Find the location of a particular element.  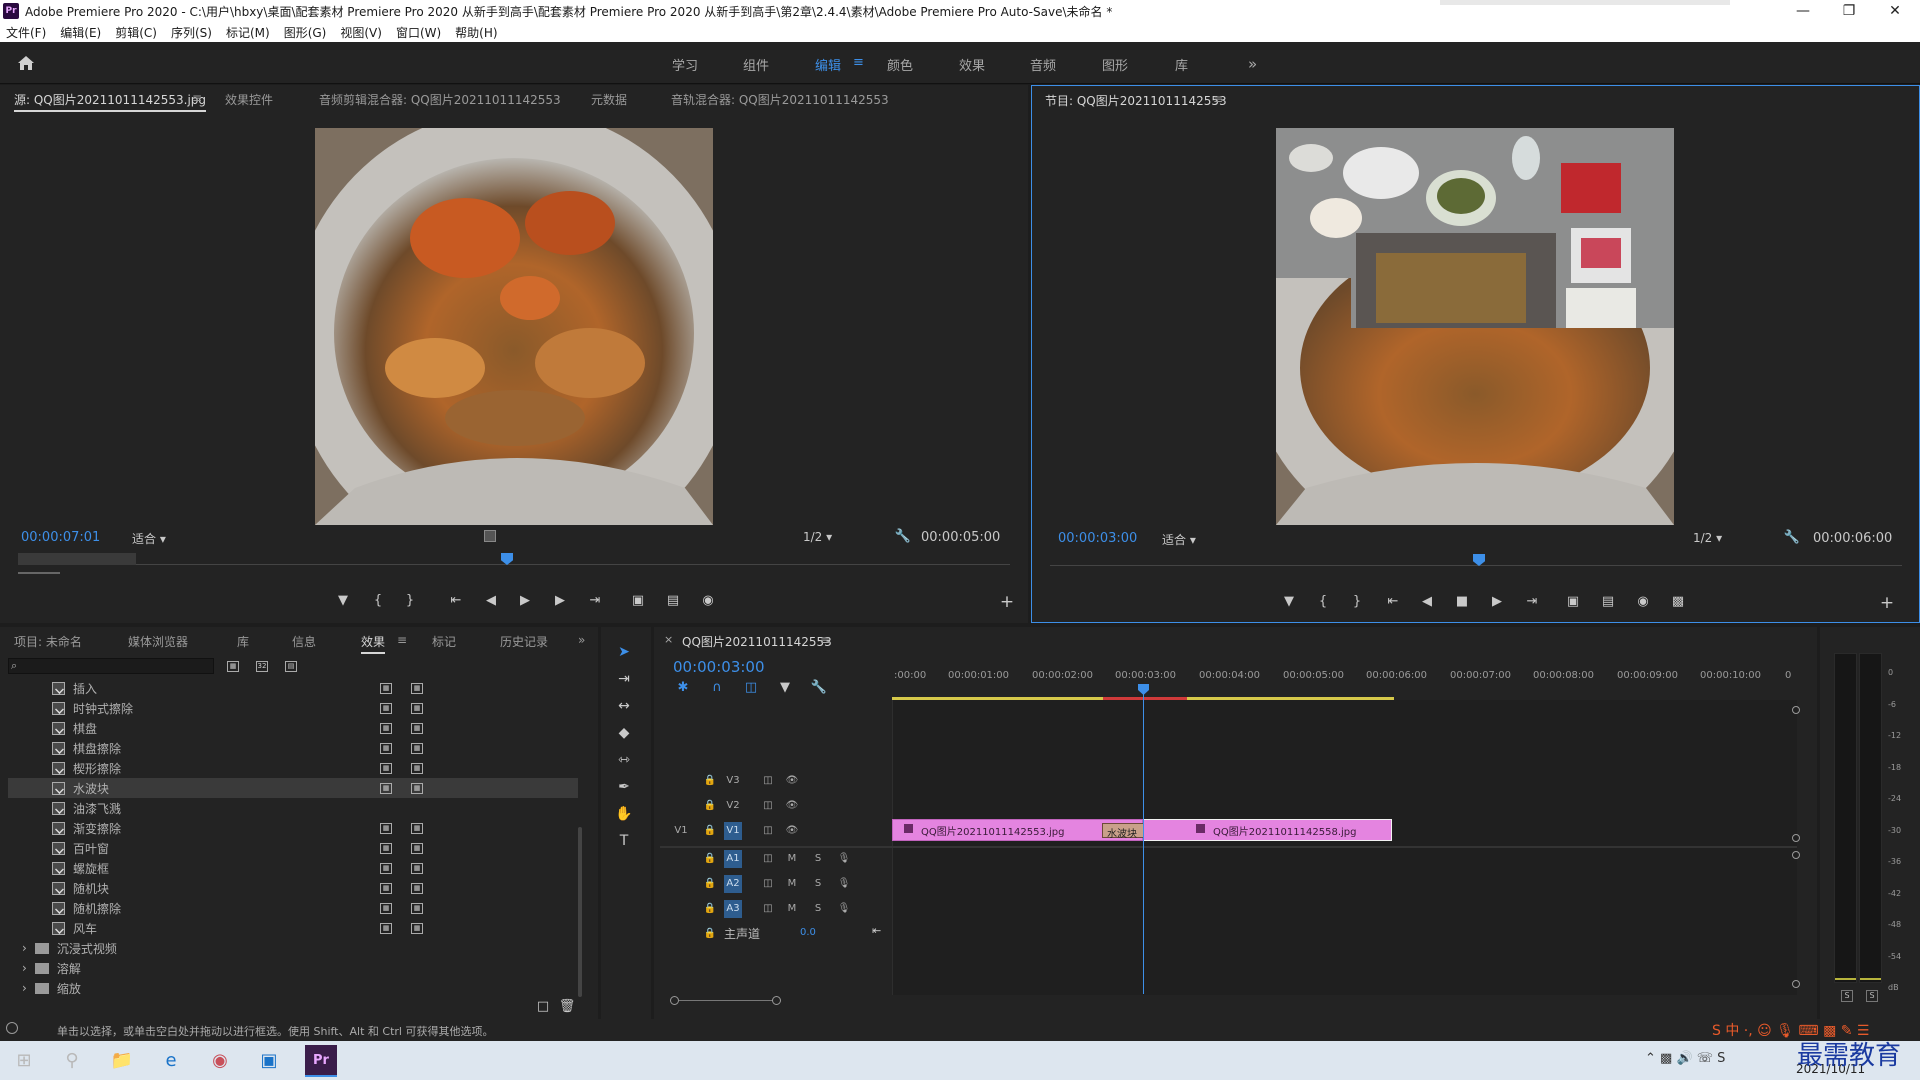

video-clip: QQ图片20211011142558.jpg is located at coordinates (1267, 830).